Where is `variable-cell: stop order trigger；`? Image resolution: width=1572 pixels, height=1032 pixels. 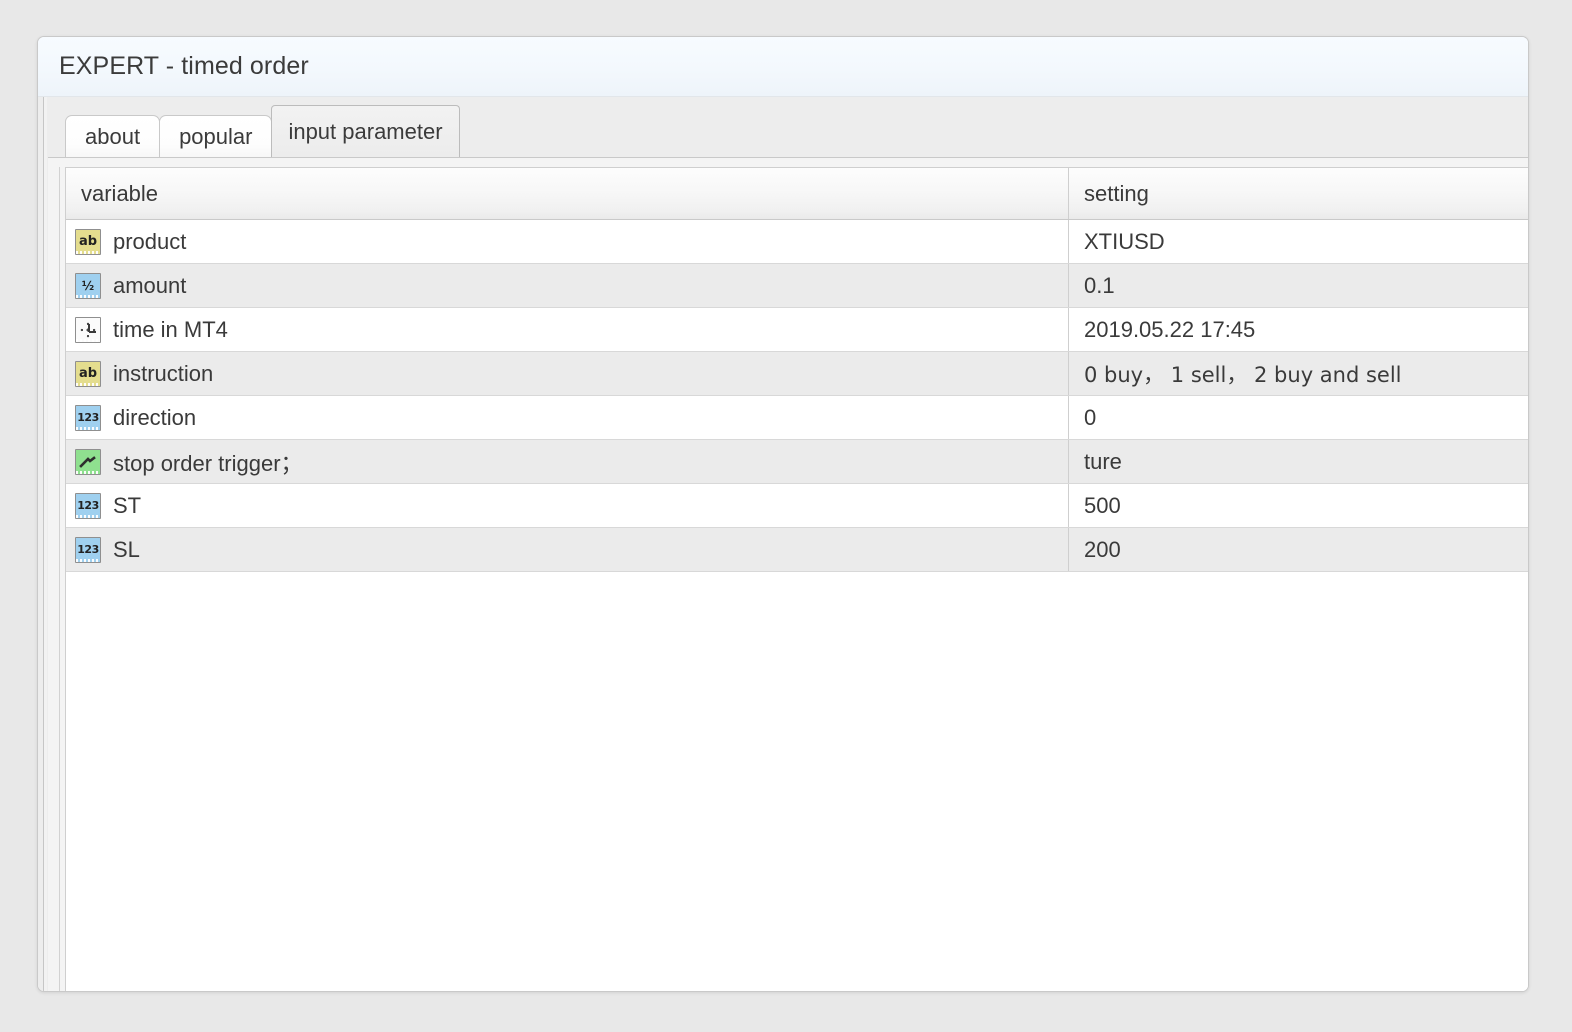
variable-cell: stop order trigger； is located at coordinates (567, 461).